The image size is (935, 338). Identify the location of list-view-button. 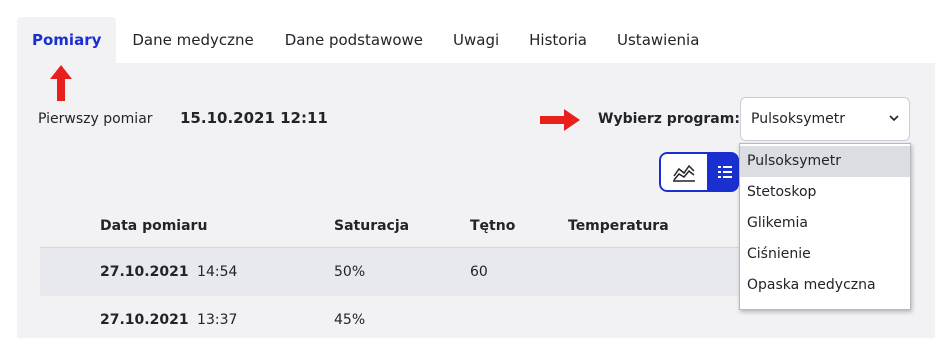
(724, 172).